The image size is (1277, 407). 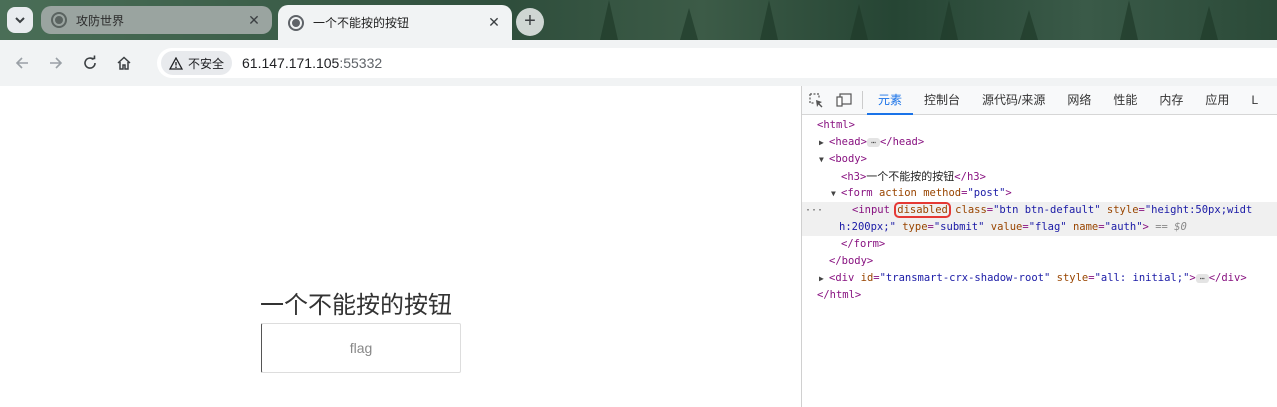 I want to click on page-heading: 一个不能按的按钮, so click(x=356, y=305).